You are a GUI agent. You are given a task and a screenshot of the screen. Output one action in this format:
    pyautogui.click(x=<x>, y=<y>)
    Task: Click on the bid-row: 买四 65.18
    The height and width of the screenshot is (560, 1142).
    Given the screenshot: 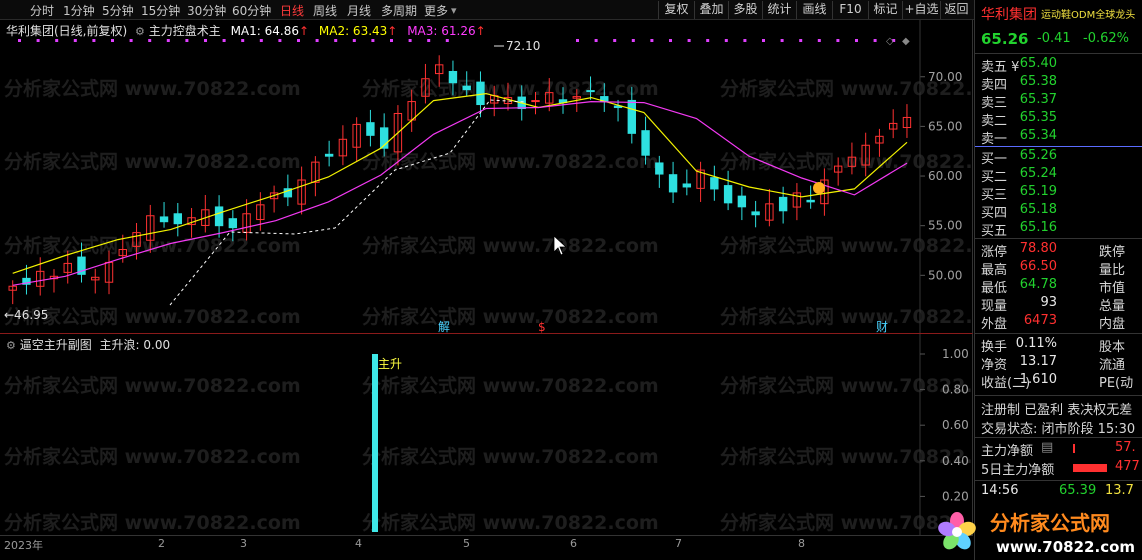 What is the action you would take?
    pyautogui.click(x=1019, y=211)
    